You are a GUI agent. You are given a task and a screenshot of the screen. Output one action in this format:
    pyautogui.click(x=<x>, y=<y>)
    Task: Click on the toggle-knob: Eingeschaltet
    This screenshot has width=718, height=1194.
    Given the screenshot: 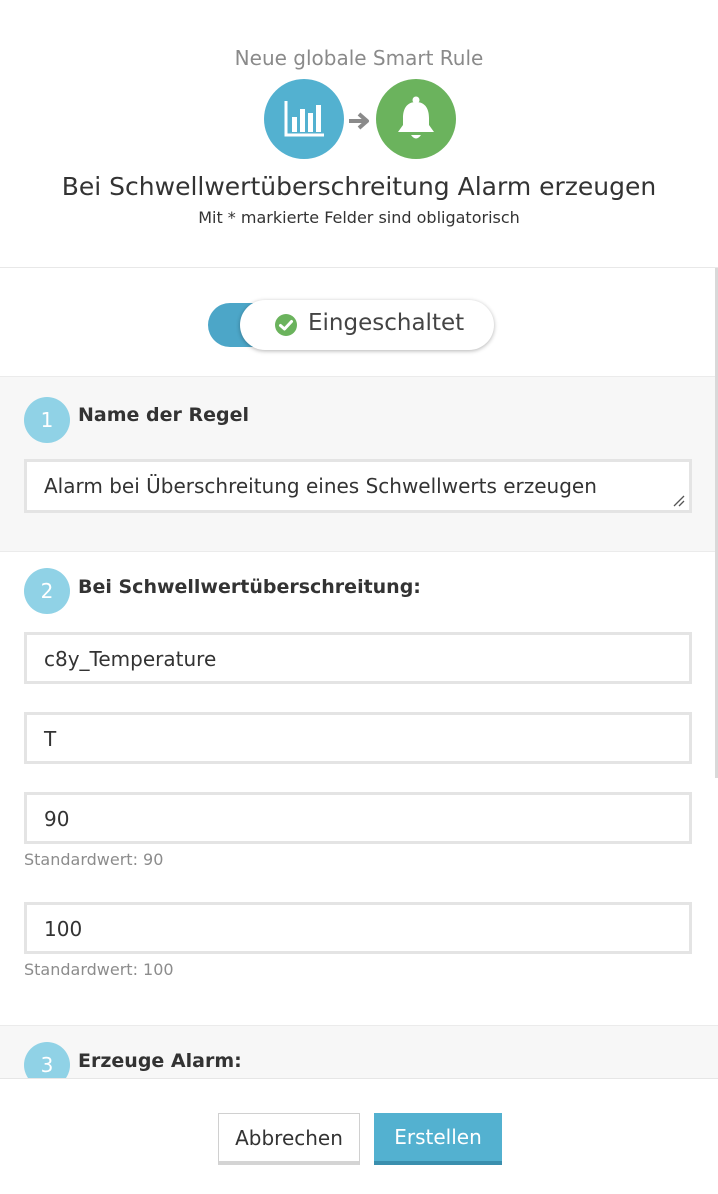 What is the action you would take?
    pyautogui.click(x=367, y=325)
    